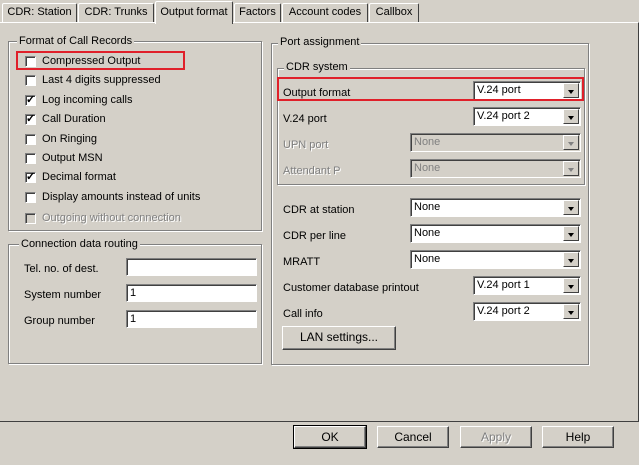 The width and height of the screenshot is (639, 465). I want to click on customer-db-select: V.24 port 1, so click(527, 285).